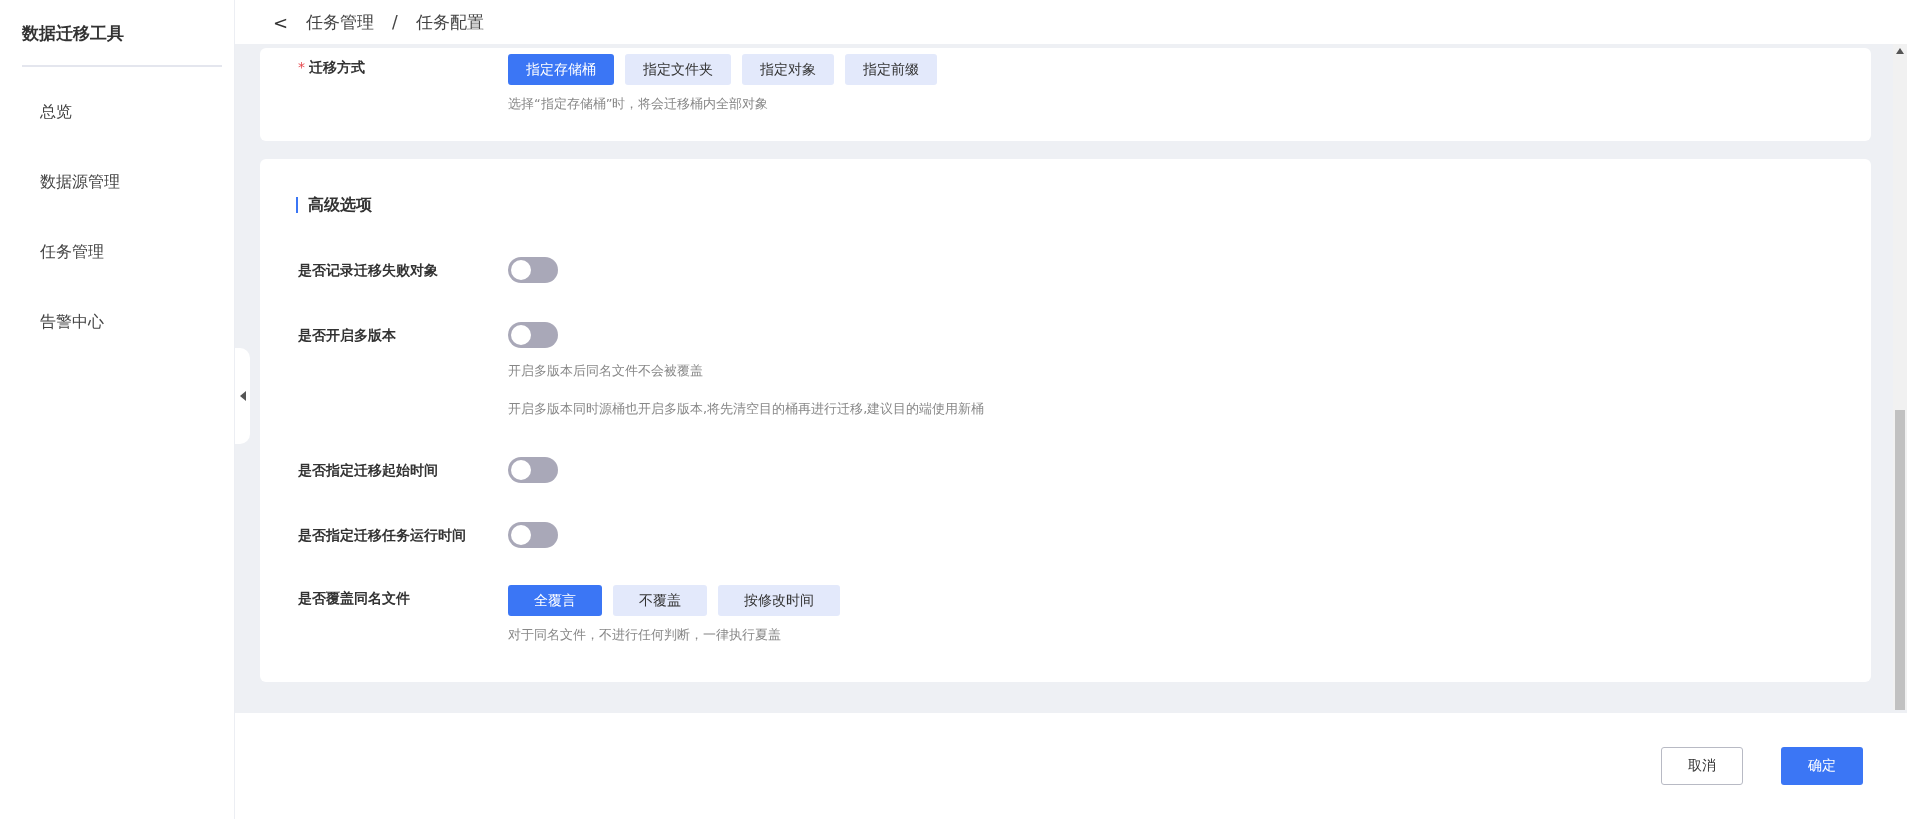 The width and height of the screenshot is (1907, 819). What do you see at coordinates (678, 69) in the screenshot?
I see `option-button: 指定文件夹` at bounding box center [678, 69].